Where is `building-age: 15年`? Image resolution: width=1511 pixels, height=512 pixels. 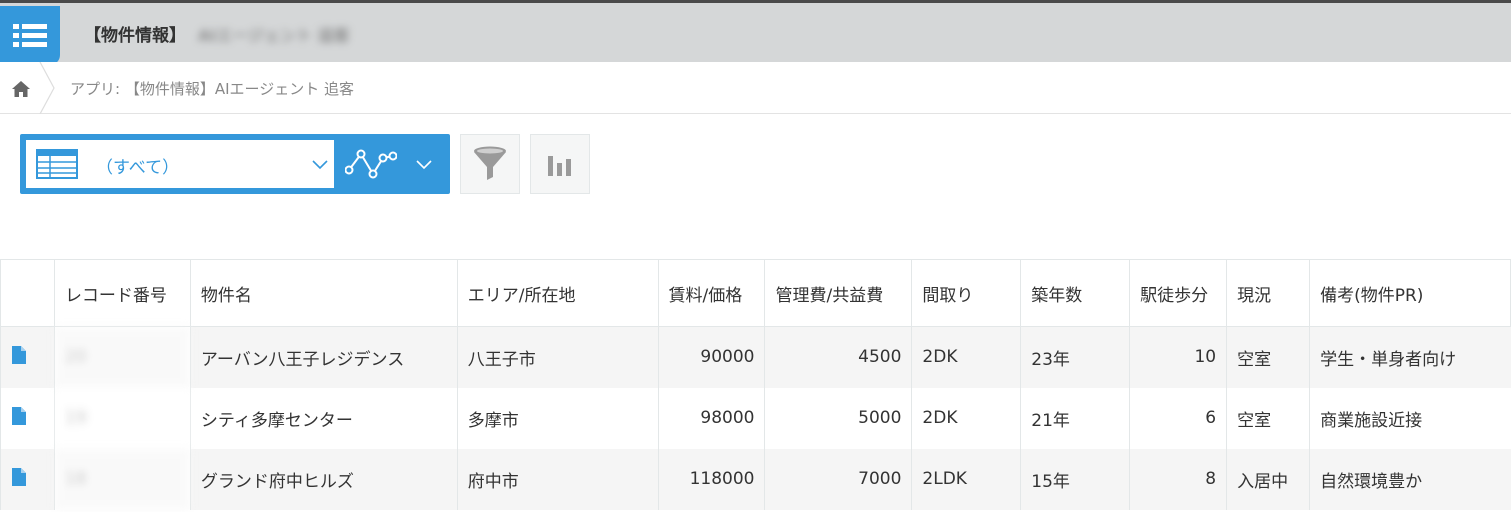
building-age: 15年 is located at coordinates (1075, 479).